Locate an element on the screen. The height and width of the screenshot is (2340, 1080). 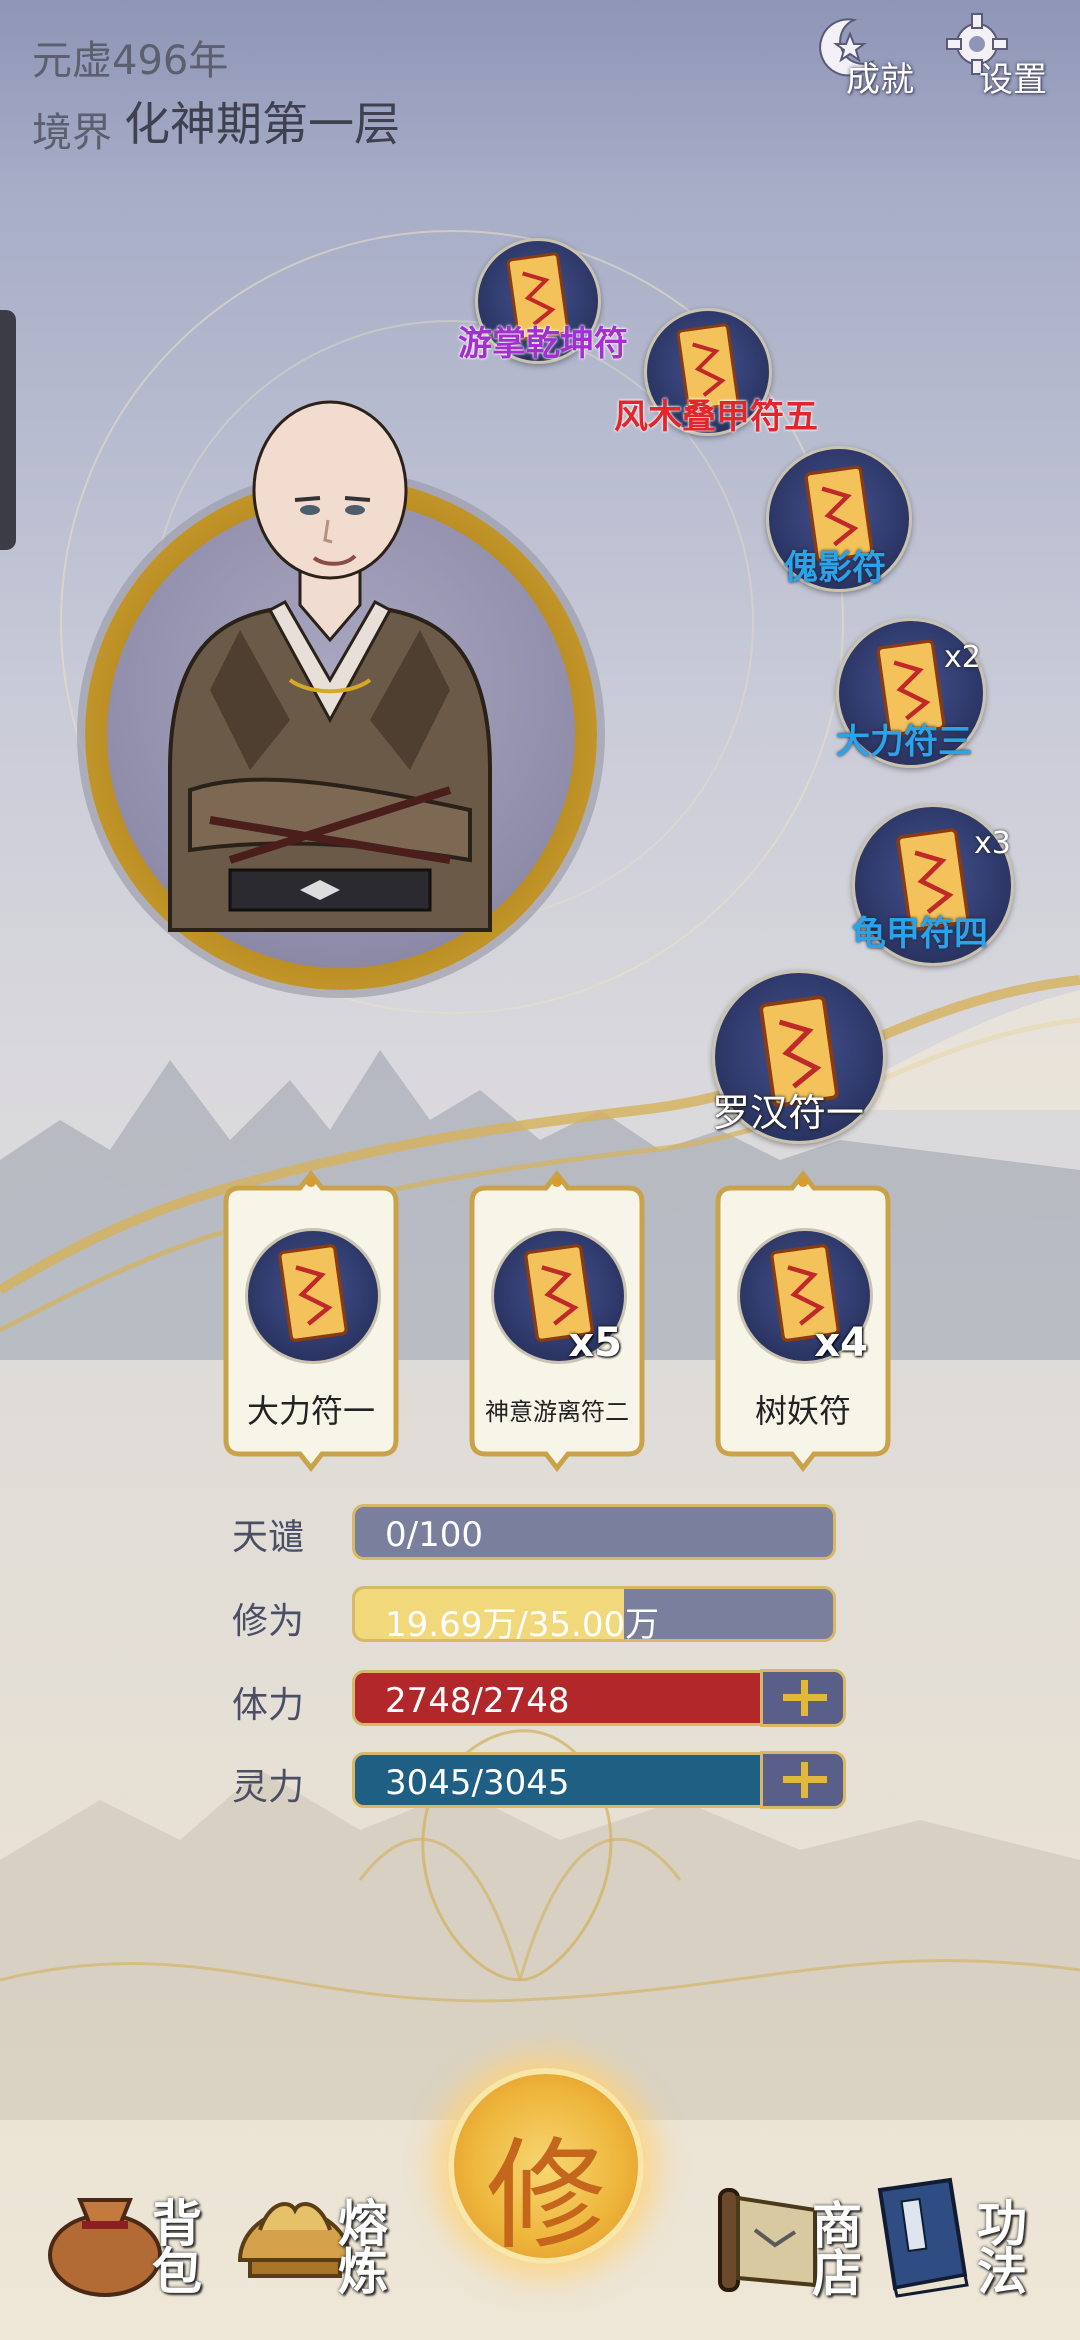
achievements-label: 成就 is located at coordinates (880, 80).